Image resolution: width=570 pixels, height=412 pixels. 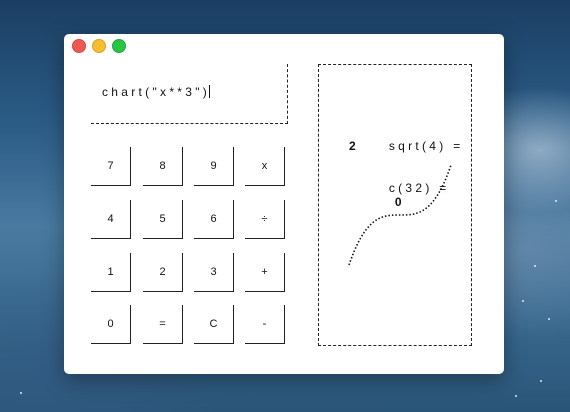 What do you see at coordinates (265, 166) in the screenshot?
I see `key-multiply-button: x` at bounding box center [265, 166].